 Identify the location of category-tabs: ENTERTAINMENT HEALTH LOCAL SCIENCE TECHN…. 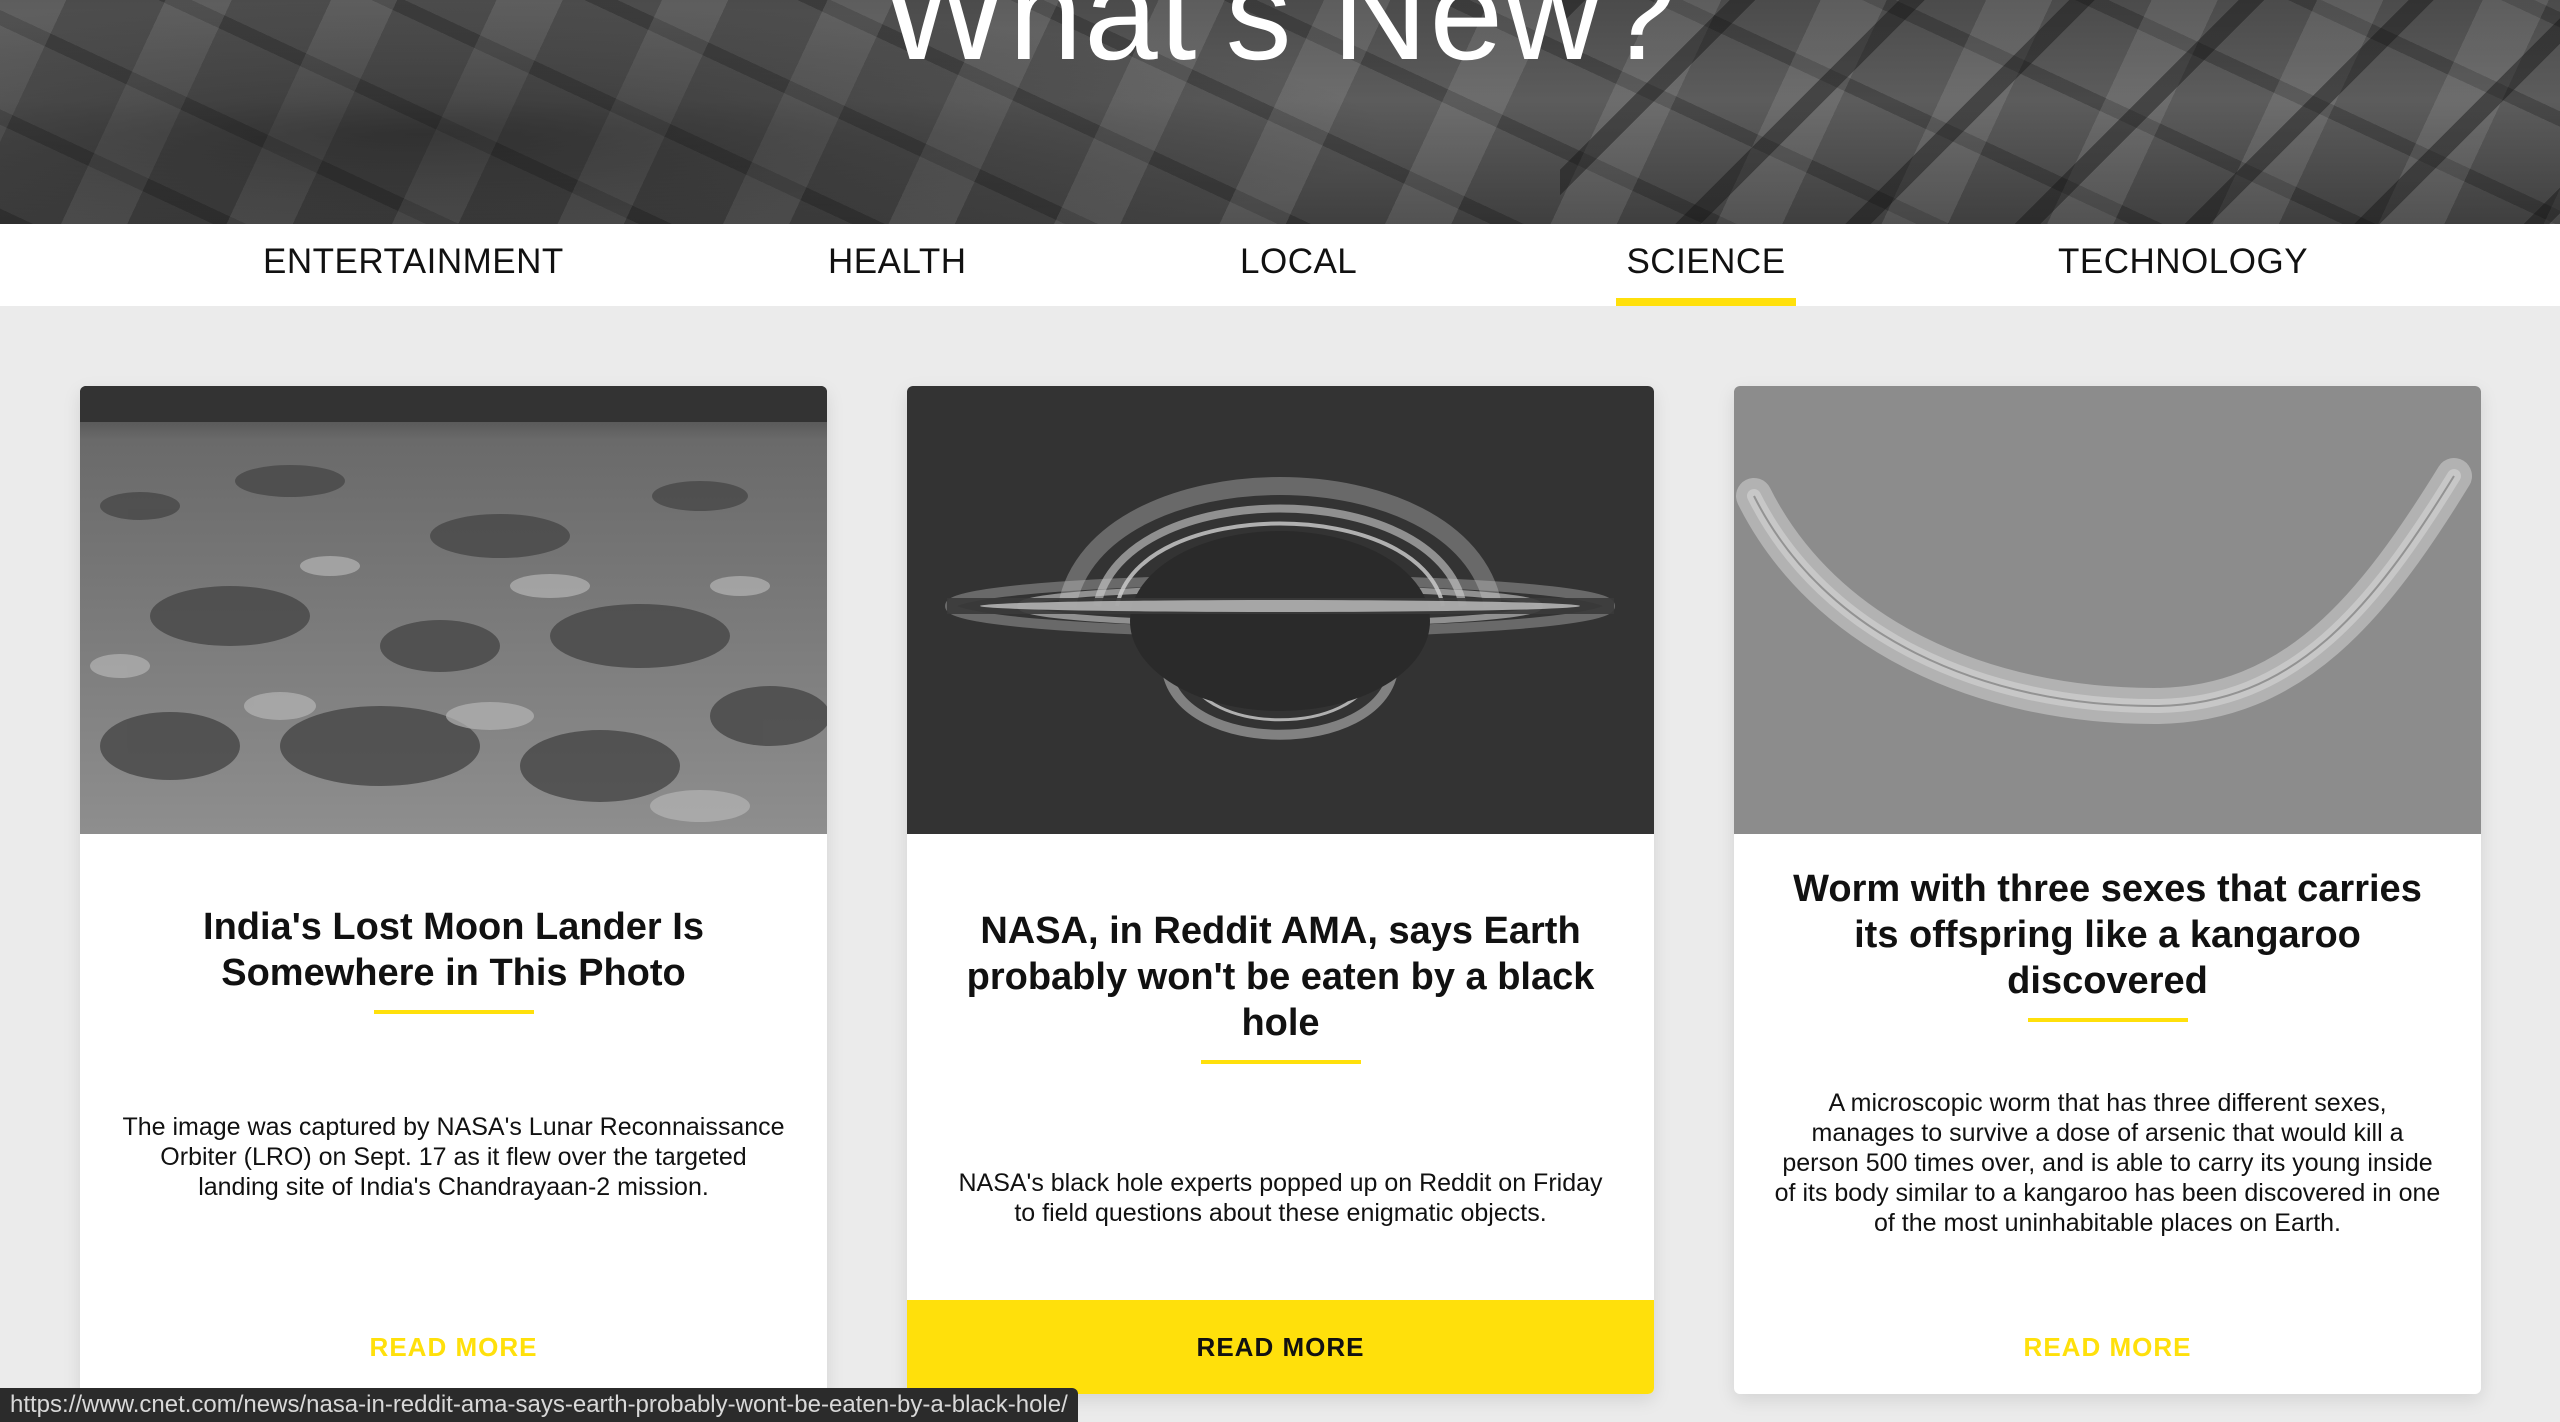
(1280, 265).